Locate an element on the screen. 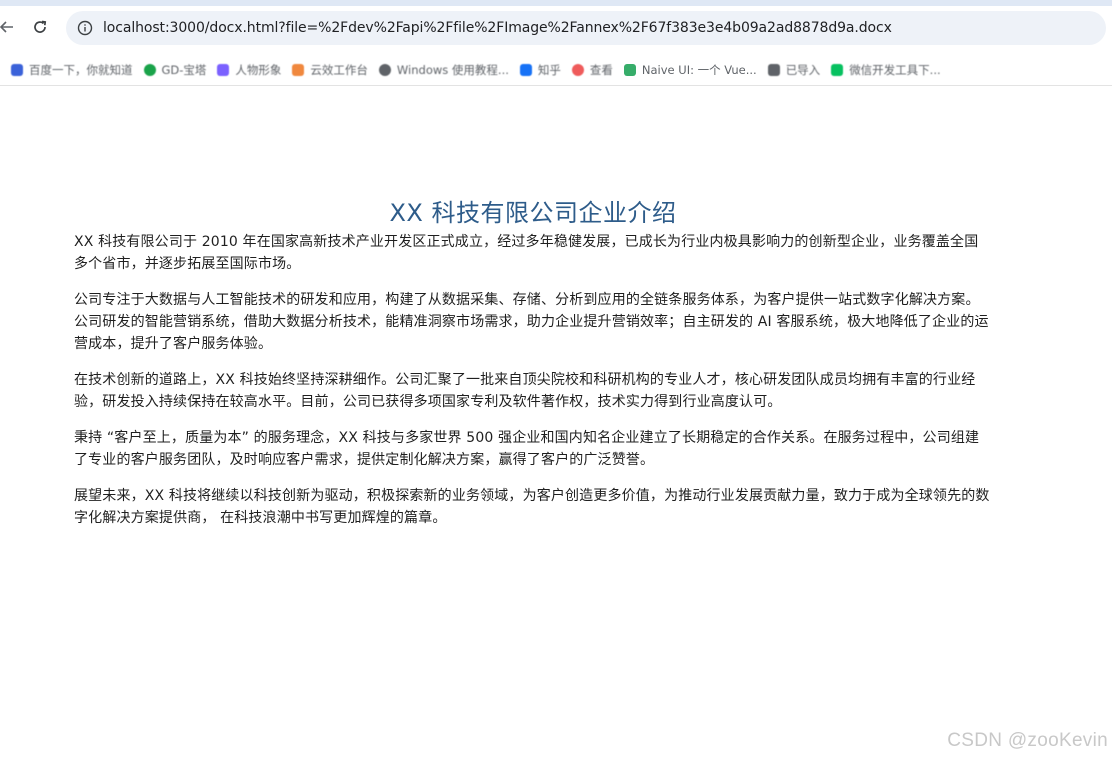 The width and height of the screenshot is (1112, 760). bookmark-item: 知乎 is located at coordinates (540, 70).